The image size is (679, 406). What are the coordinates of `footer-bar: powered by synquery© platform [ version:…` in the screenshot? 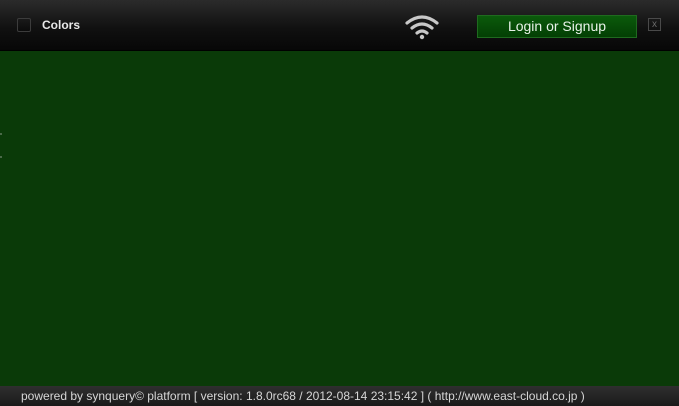 It's located at (339, 396).